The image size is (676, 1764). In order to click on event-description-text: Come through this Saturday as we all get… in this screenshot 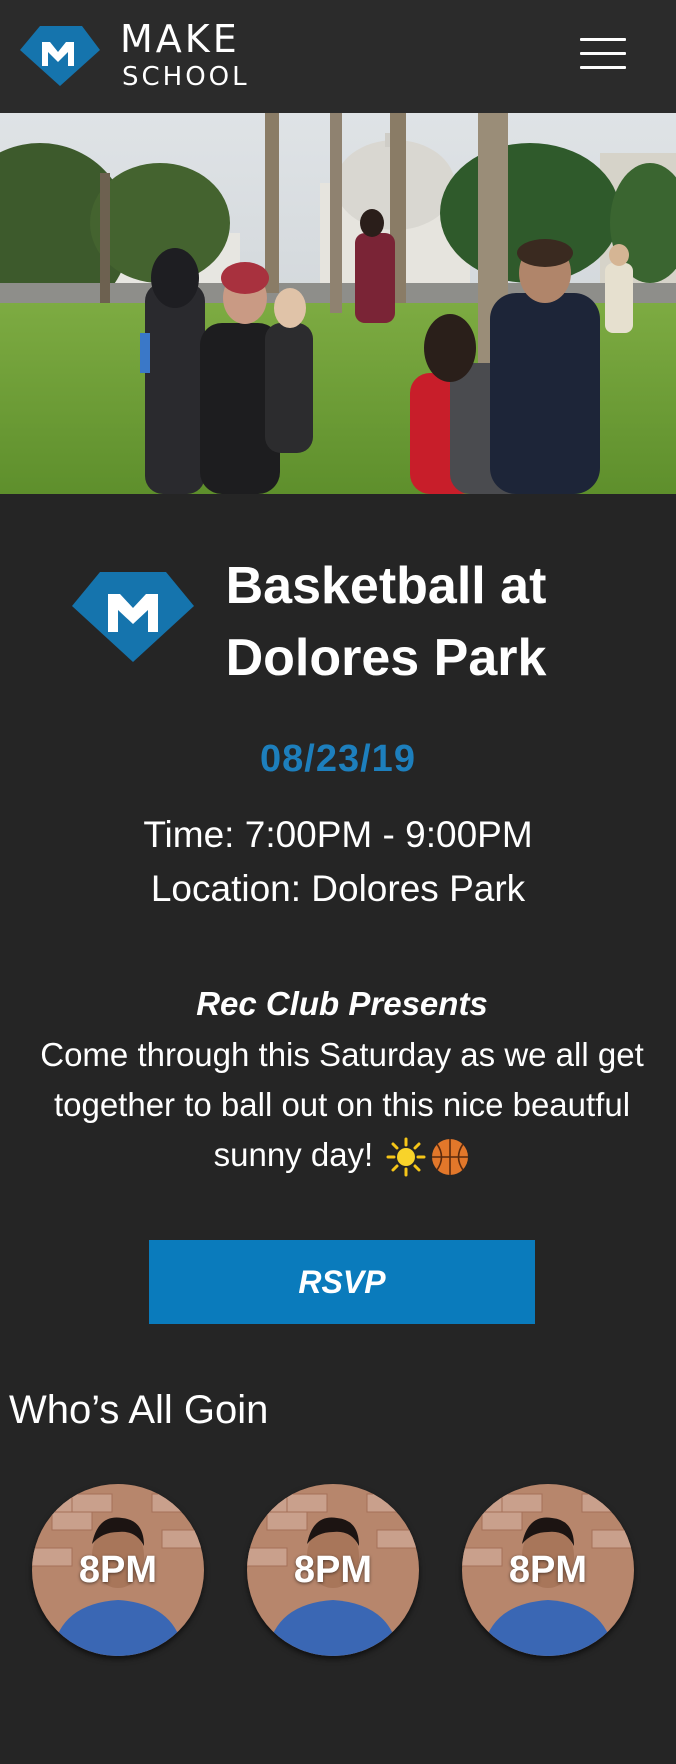, I will do `click(342, 1104)`.